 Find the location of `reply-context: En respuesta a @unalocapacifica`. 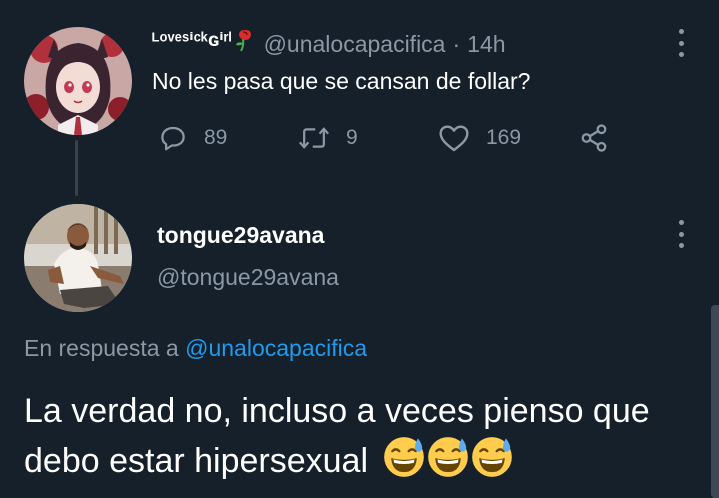

reply-context: En respuesta a @unalocapacifica is located at coordinates (195, 348).